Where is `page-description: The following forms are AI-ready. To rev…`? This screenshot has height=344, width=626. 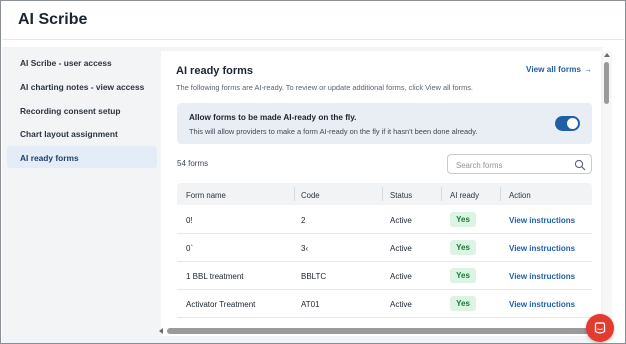 page-description: The following forms are AI-ready. To rev… is located at coordinates (324, 87).